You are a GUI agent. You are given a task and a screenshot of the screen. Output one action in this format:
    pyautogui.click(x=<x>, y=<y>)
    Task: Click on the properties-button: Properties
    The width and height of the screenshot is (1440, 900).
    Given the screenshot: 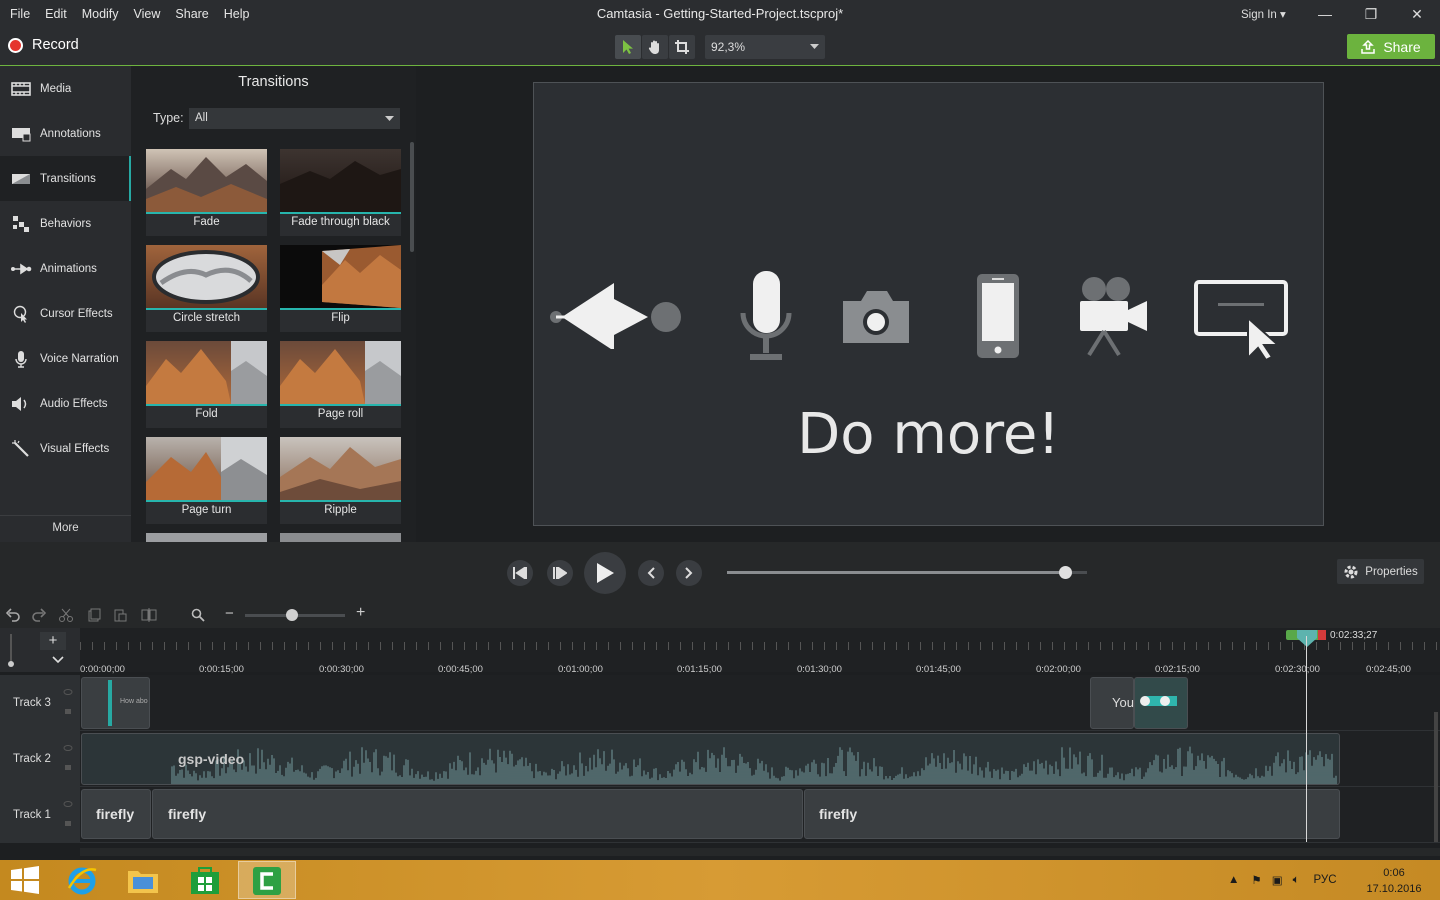 What is the action you would take?
    pyautogui.click(x=1380, y=571)
    